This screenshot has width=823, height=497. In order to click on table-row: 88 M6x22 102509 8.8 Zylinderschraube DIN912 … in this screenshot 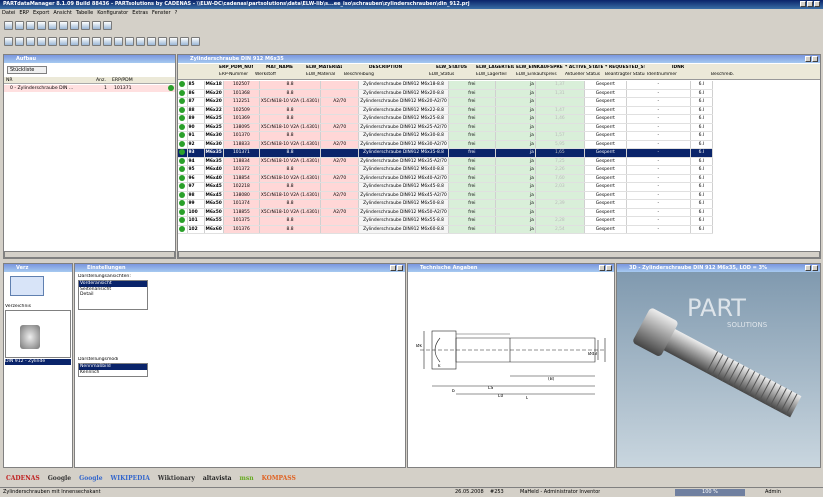, I will do `click(445, 110)`.